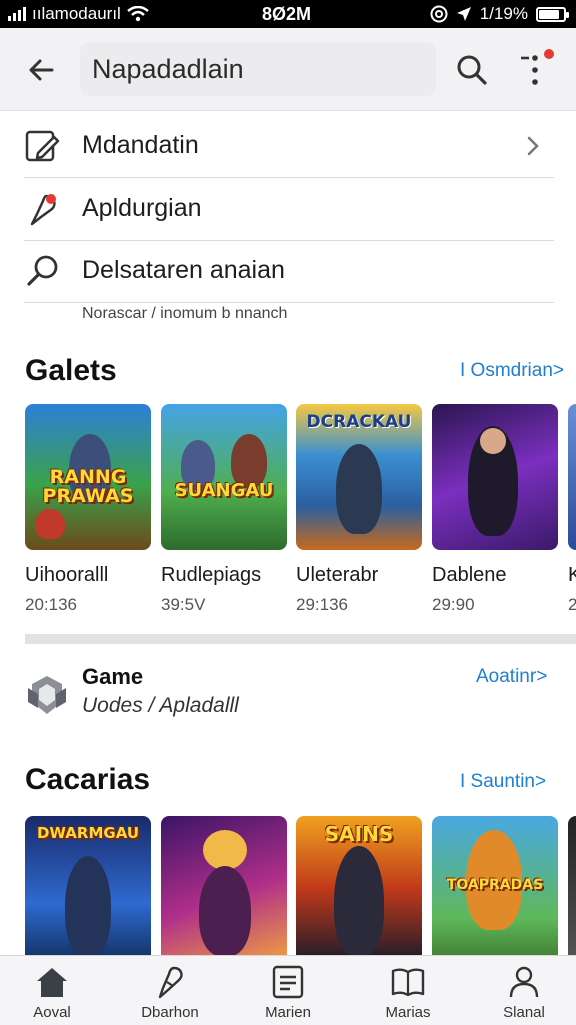 Image resolution: width=576 pixels, height=1025 pixels. I want to click on menu-item-label: Apldurgian, so click(142, 208).